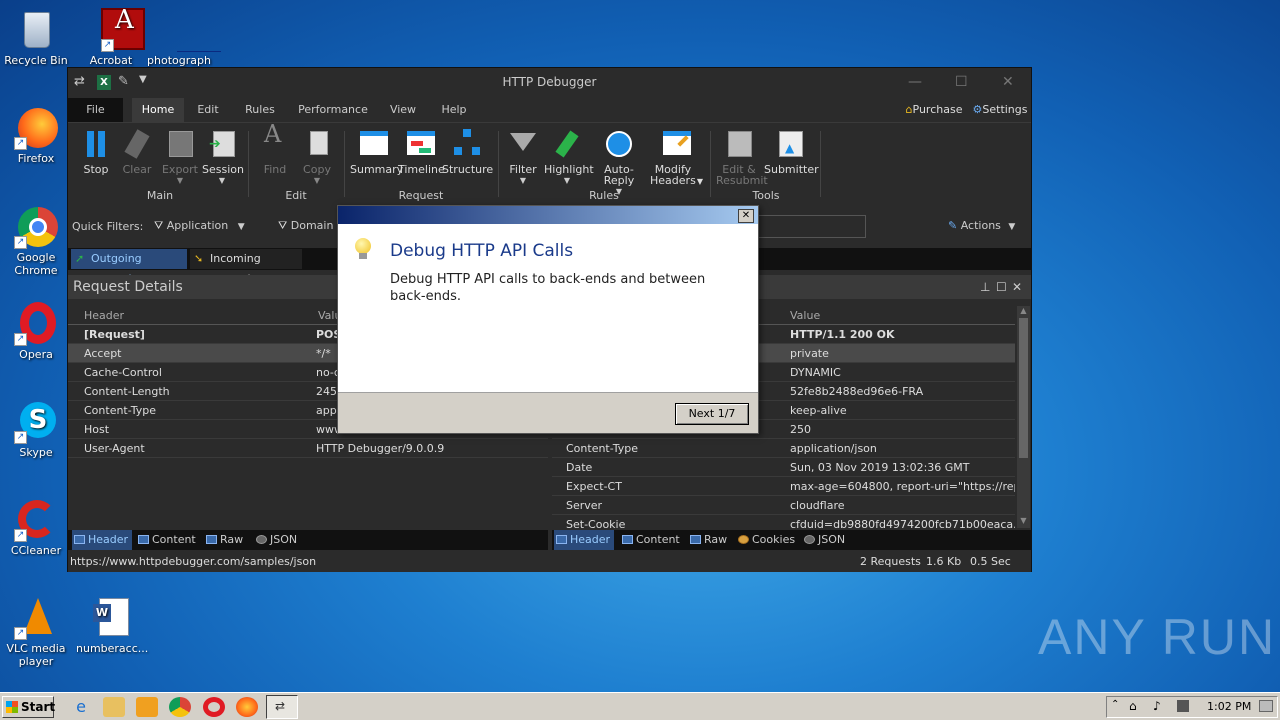 This screenshot has height=720, width=1280. I want to click on network-icon: ⌂, so click(1133, 706).